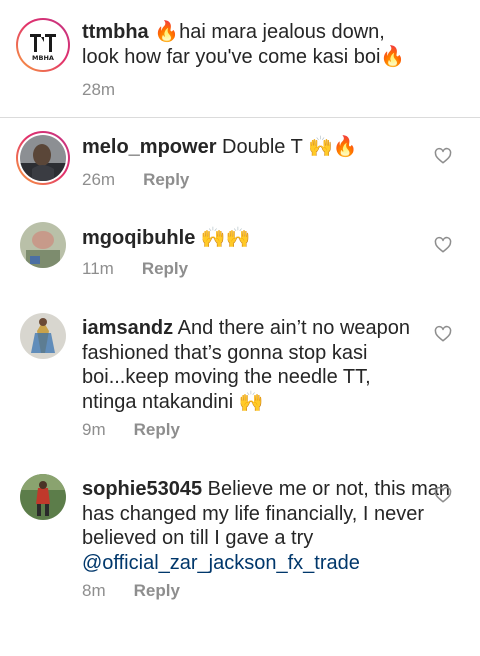  What do you see at coordinates (287, 147) in the screenshot?
I see `comment-text: Double T 🙌🔥` at bounding box center [287, 147].